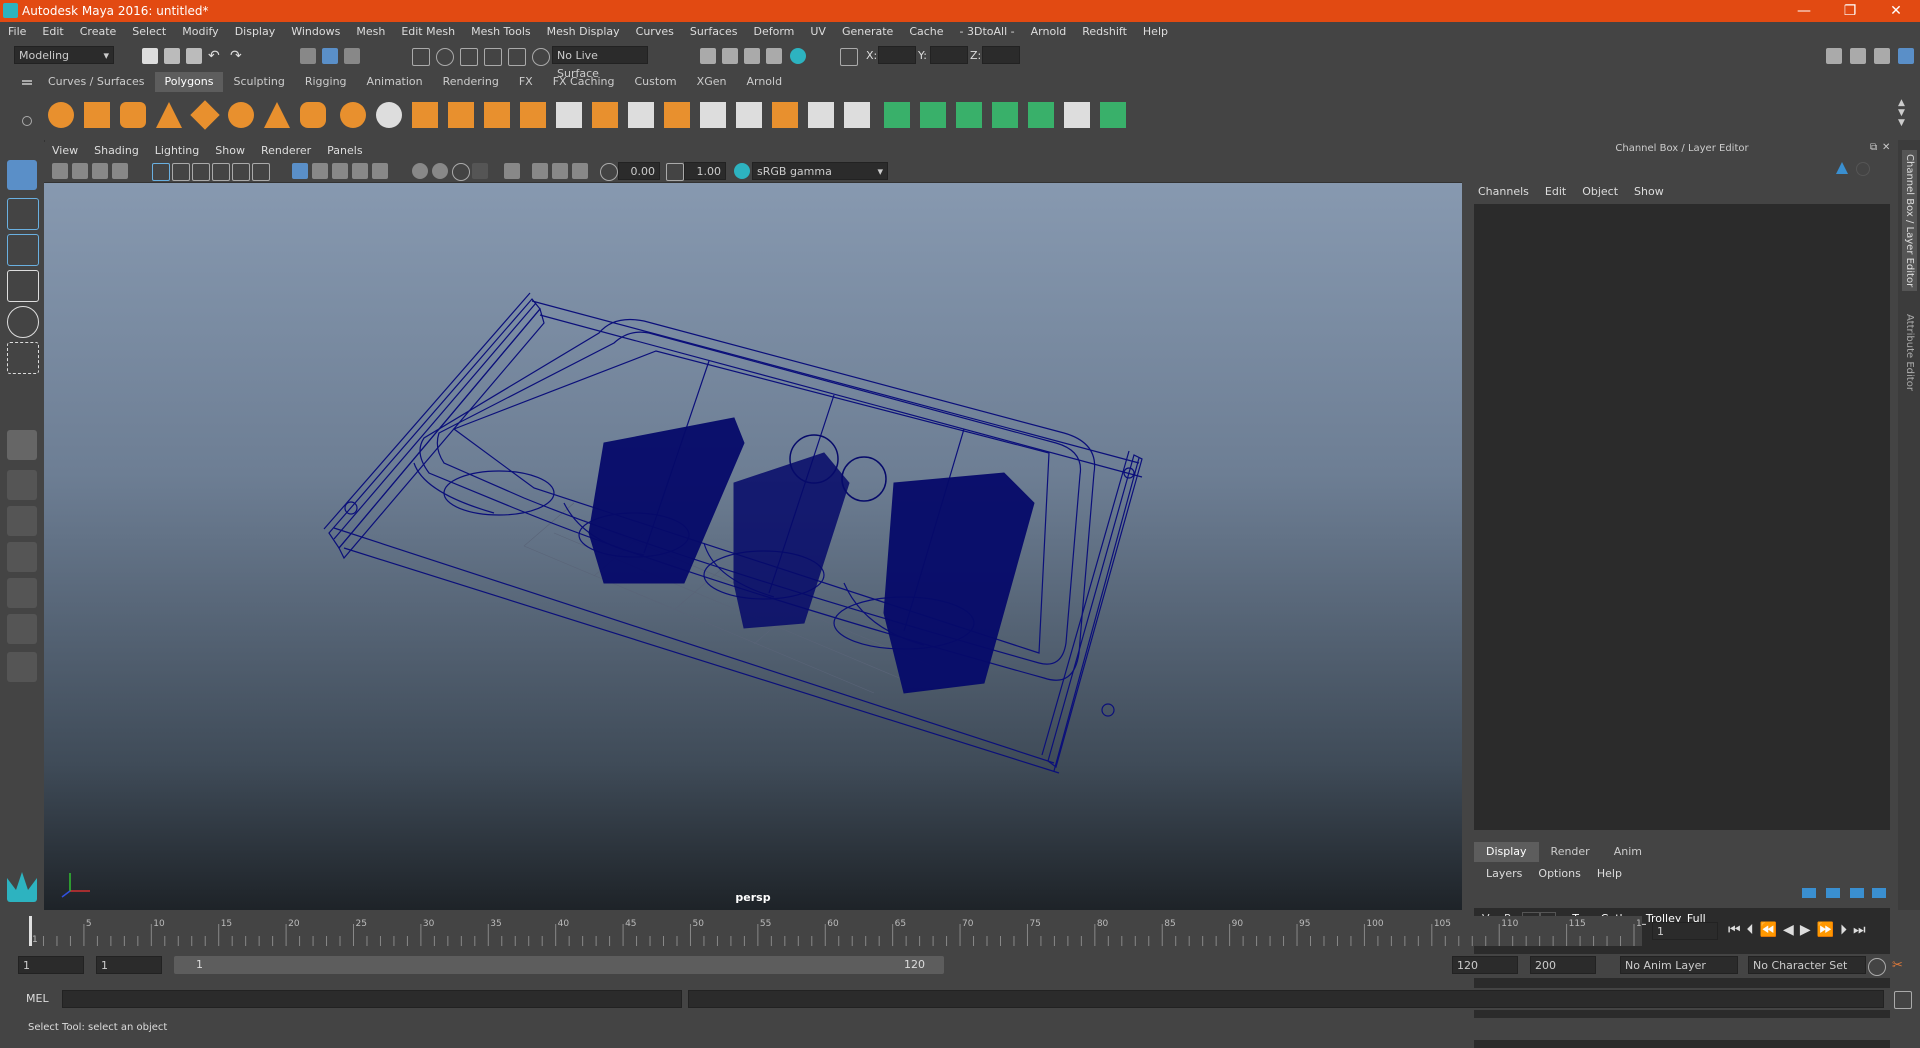 The width and height of the screenshot is (1920, 1048). What do you see at coordinates (1679, 965) in the screenshot?
I see `anim-layer-dropdown: No Anim Layer` at bounding box center [1679, 965].